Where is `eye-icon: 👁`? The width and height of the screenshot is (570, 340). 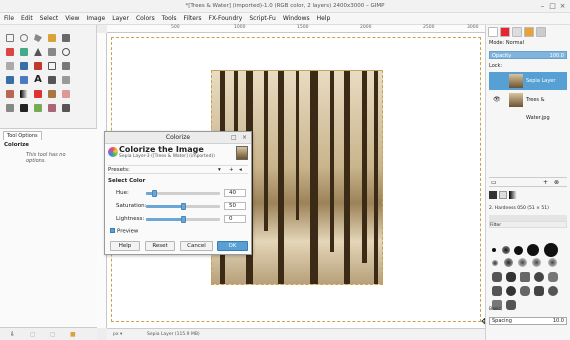 eye-icon: 👁 is located at coordinates (497, 100).